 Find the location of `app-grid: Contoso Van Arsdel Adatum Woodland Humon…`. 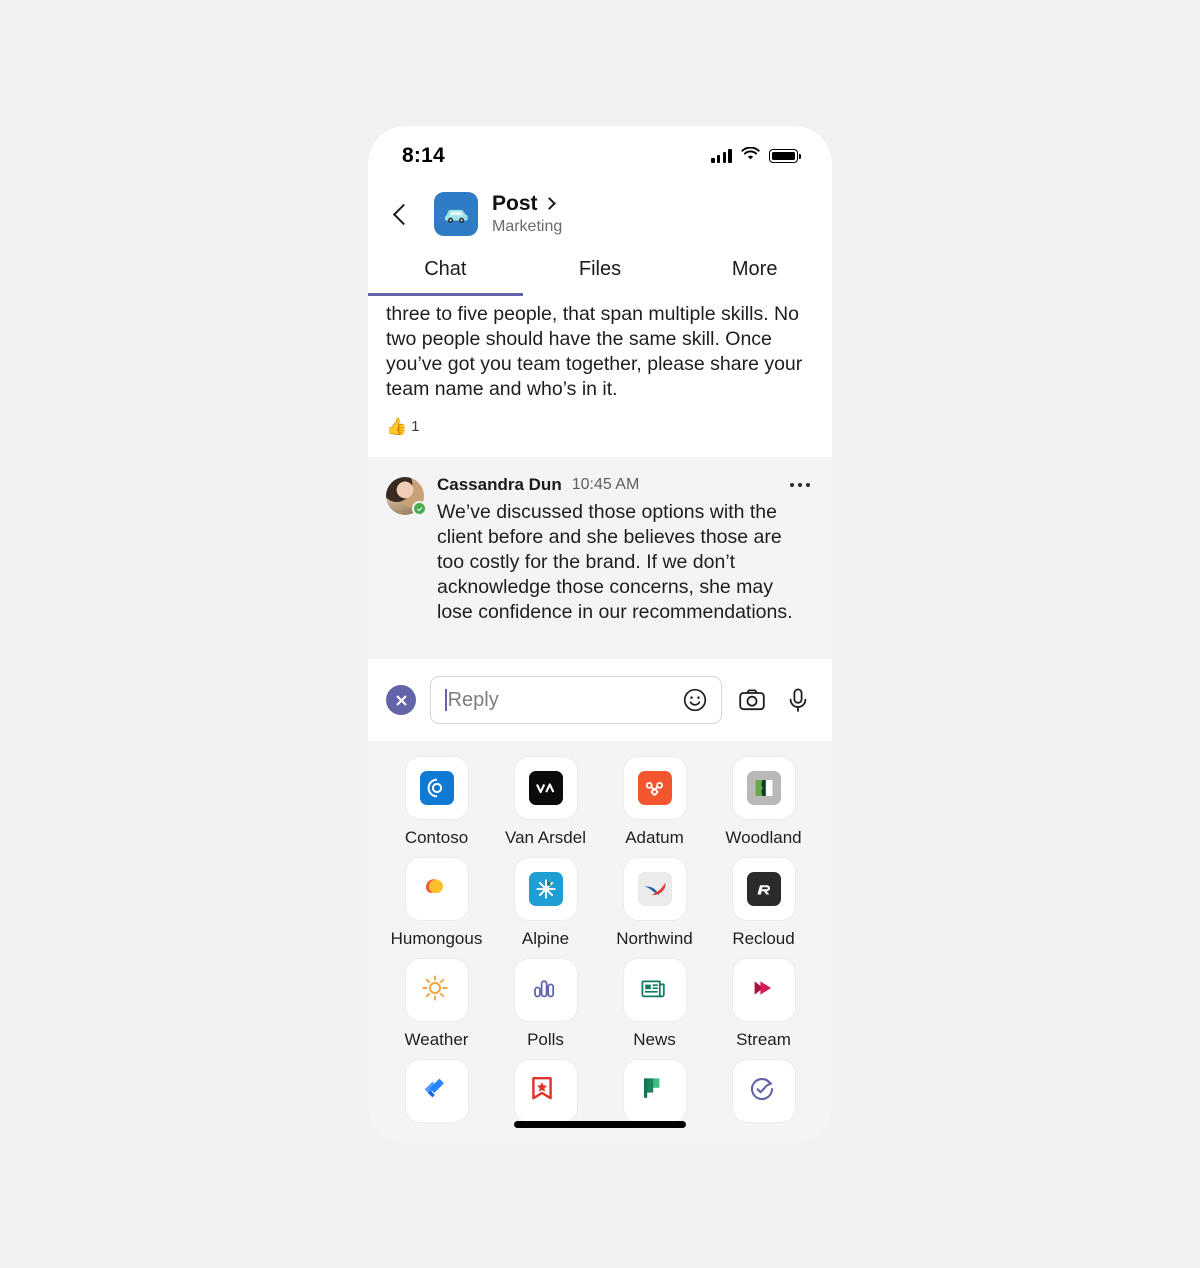

app-grid: Contoso Van Arsdel Adatum Woodland Humon… is located at coordinates (600, 944).